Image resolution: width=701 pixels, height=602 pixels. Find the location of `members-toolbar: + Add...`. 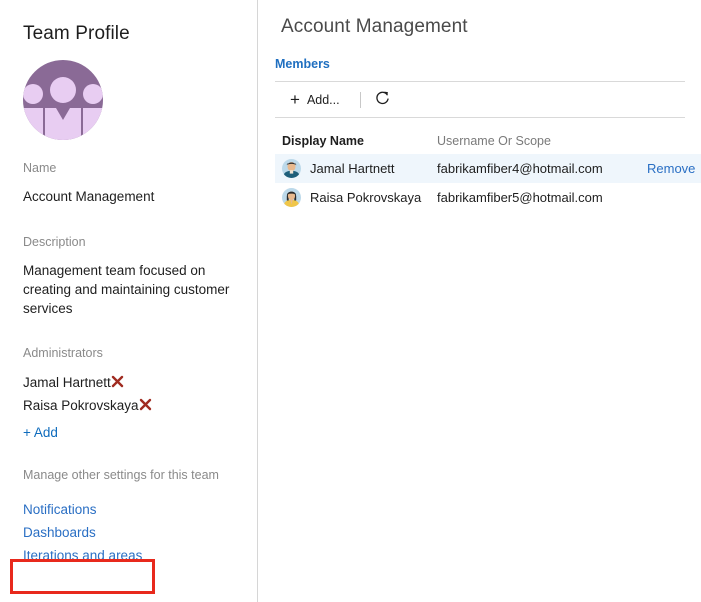

members-toolbar: + Add... is located at coordinates (480, 100).